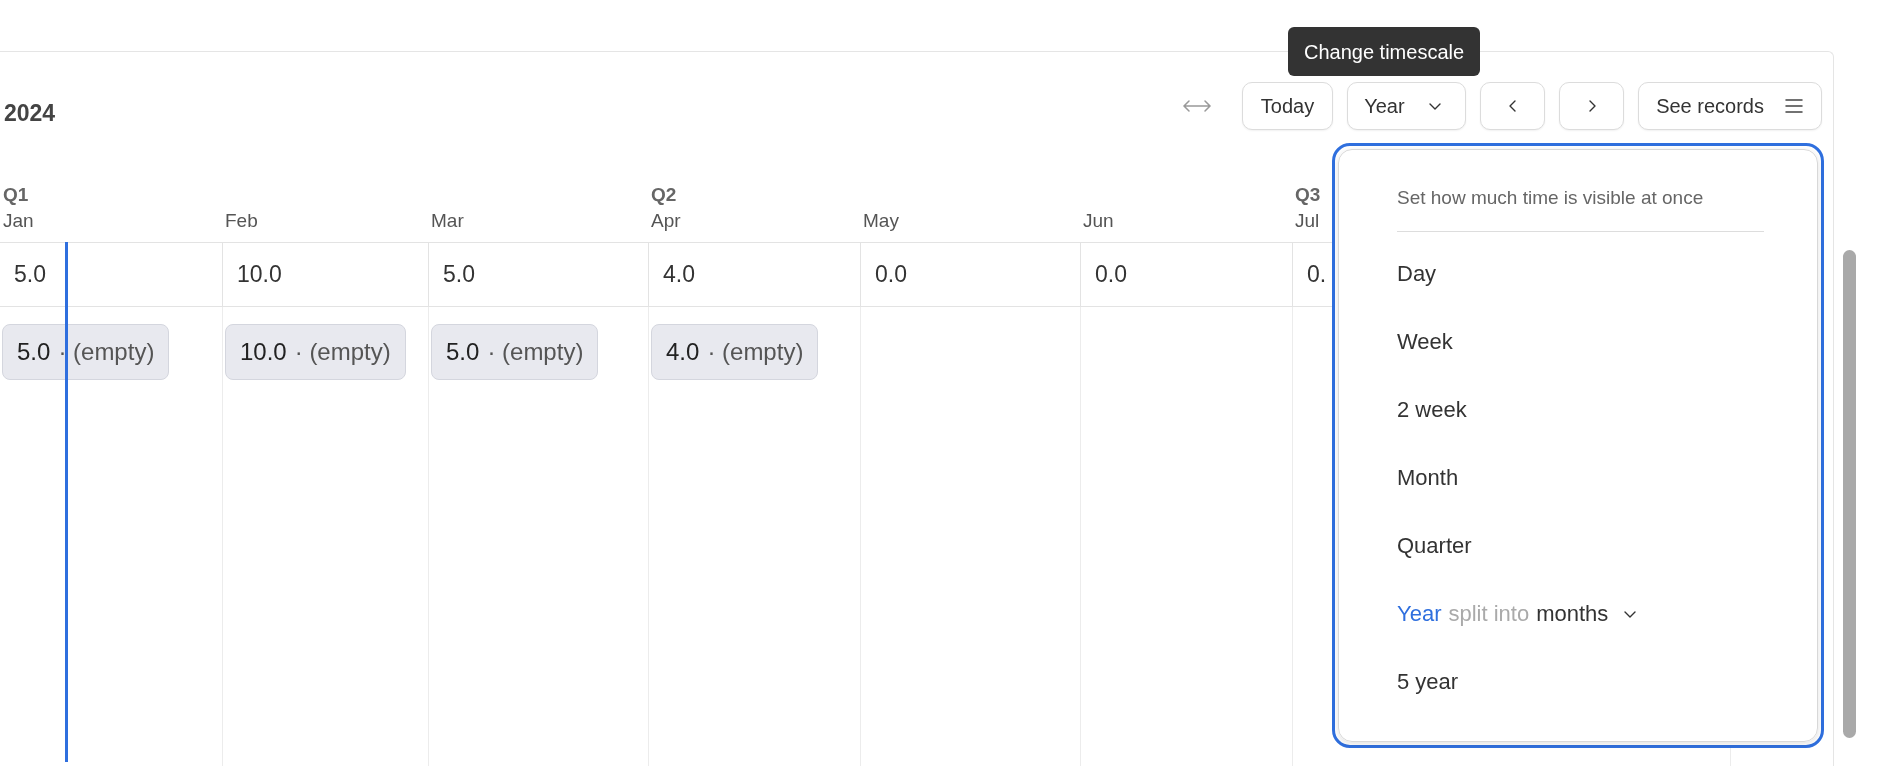 This screenshot has height=766, width=1884. Describe the element at coordinates (1098, 221) in the screenshot. I see `month-label: Jun` at that location.